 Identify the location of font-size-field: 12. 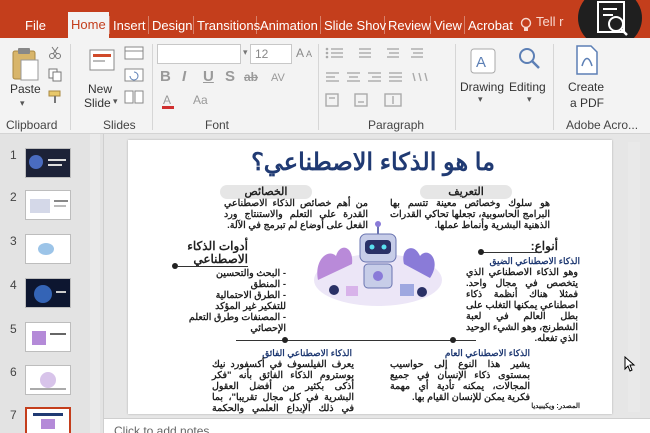
(271, 54).